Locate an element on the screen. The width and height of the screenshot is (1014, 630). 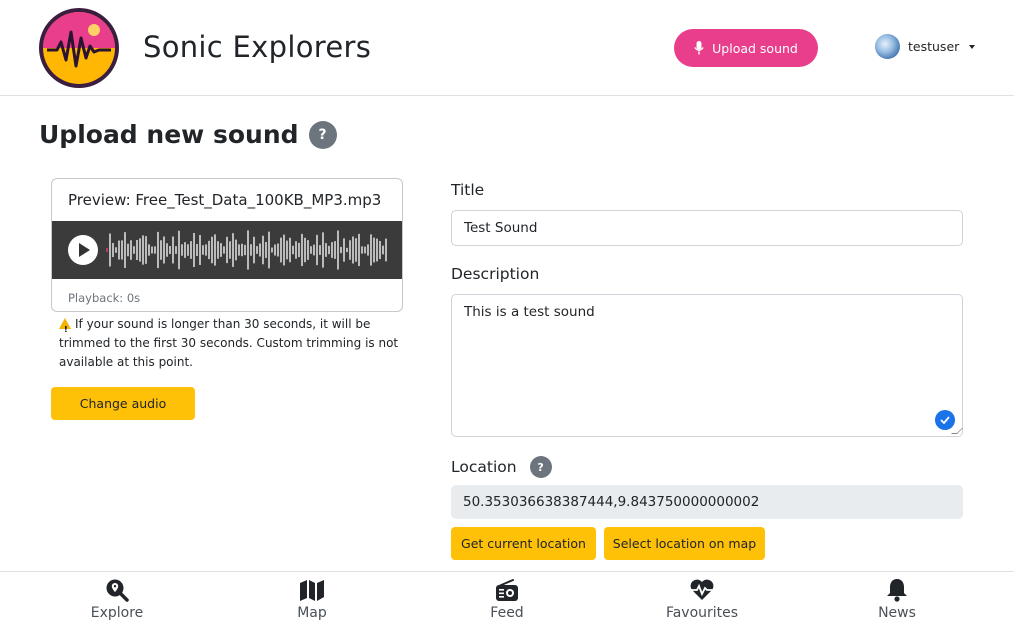
nav-feed: Feed is located at coordinates (507, 599).